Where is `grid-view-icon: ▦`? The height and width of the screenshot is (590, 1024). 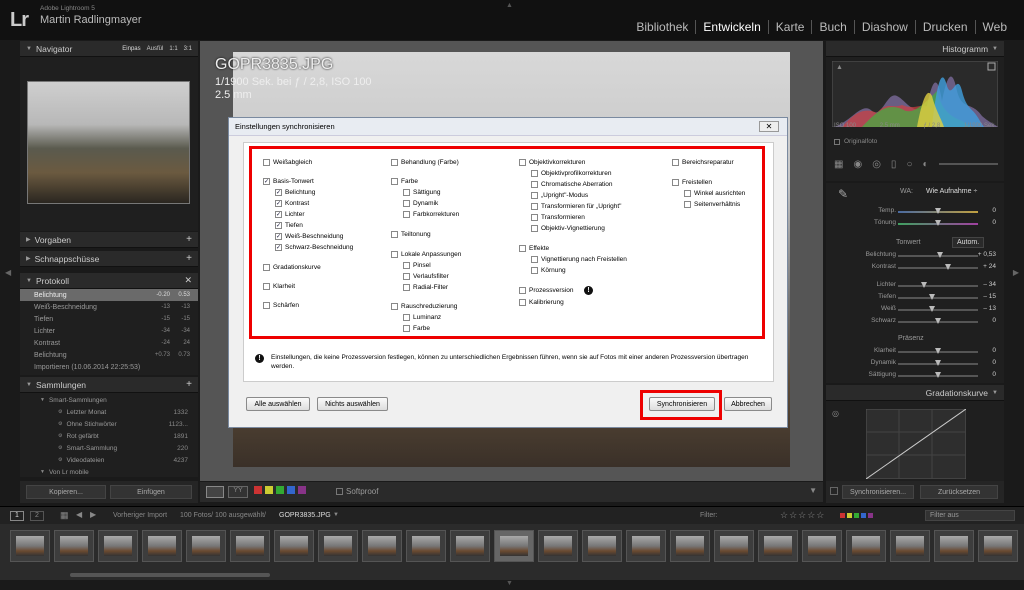 grid-view-icon: ▦ is located at coordinates (64, 515).